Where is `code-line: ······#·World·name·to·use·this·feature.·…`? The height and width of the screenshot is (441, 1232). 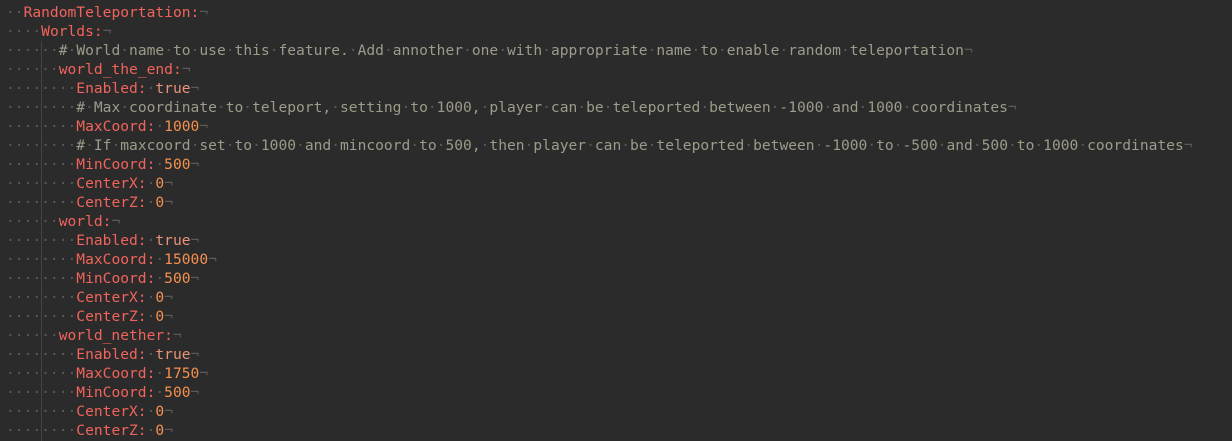
code-line: ······#·World·name·to·use·this·feature.·… is located at coordinates (599, 50).